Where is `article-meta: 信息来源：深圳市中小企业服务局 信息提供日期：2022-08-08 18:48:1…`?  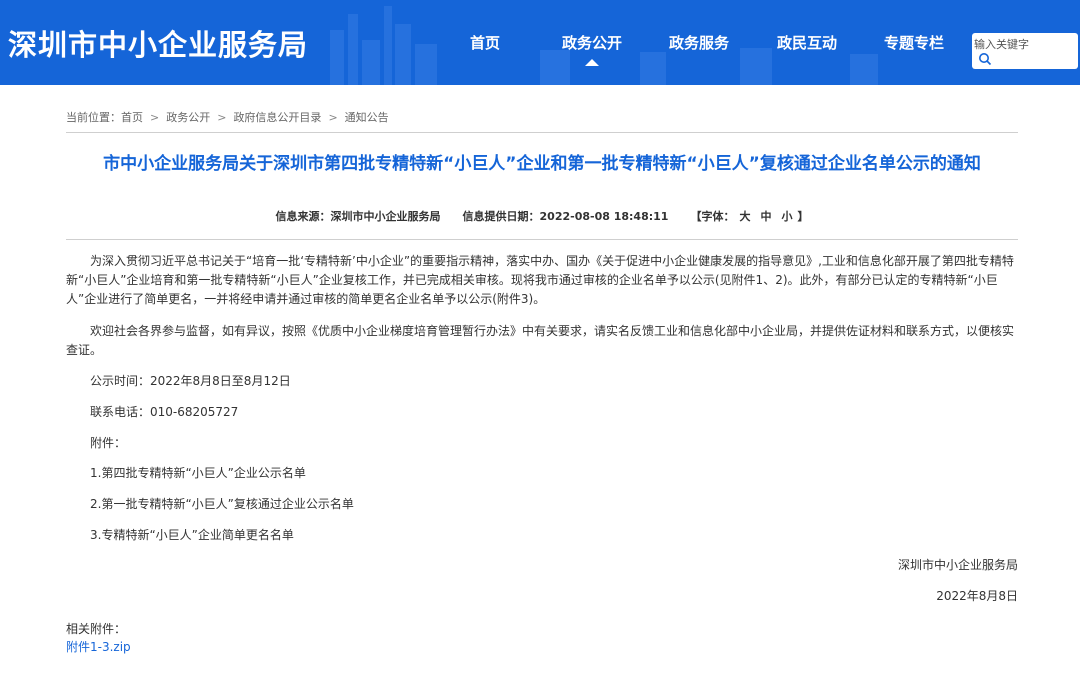 article-meta: 信息来源：深圳市中小企业服务局 信息提供日期：2022-08-08 18:48:1… is located at coordinates (542, 216).